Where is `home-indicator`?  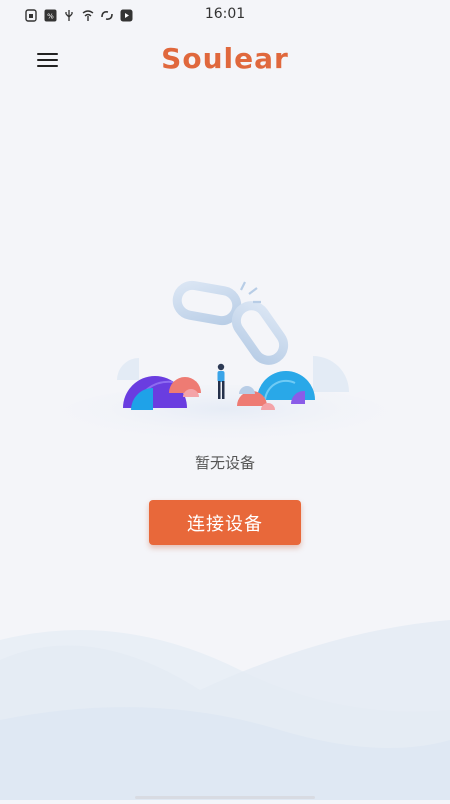
home-indicator is located at coordinates (225, 797).